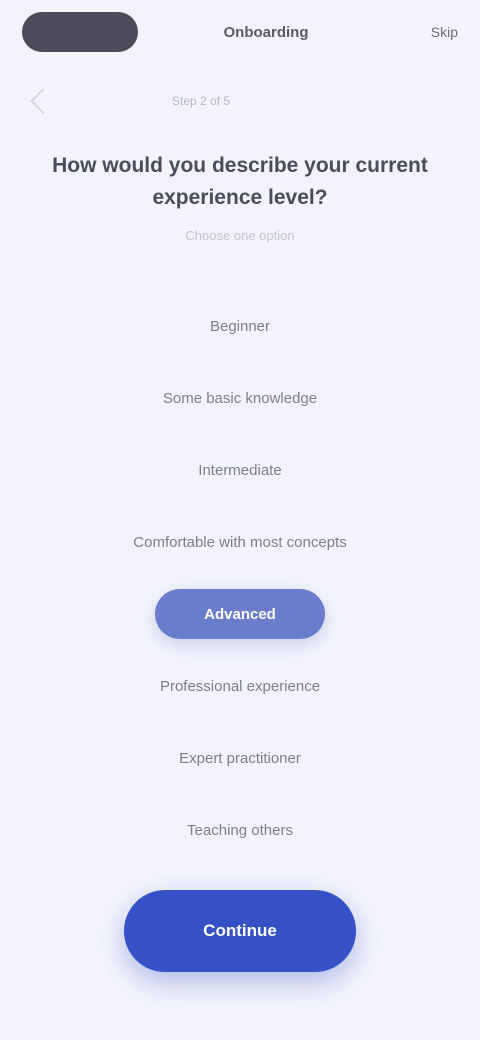 The image size is (480, 1040). Describe the element at coordinates (80, 32) in the screenshot. I see `menu-pill-button` at that location.